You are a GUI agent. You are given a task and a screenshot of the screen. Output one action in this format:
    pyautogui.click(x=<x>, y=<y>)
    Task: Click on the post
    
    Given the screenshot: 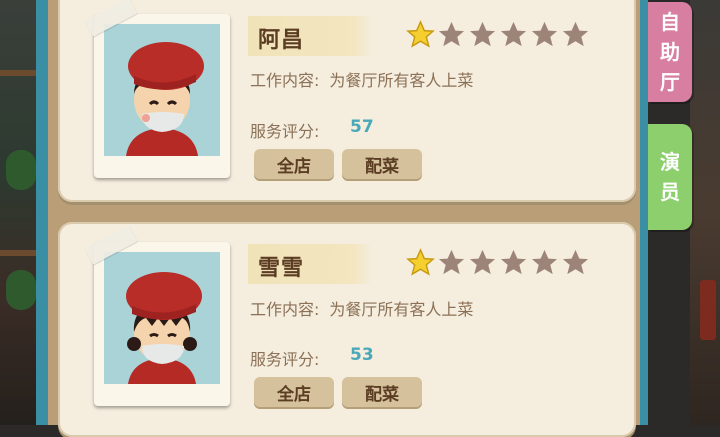 What is the action you would take?
    pyautogui.click(x=708, y=310)
    